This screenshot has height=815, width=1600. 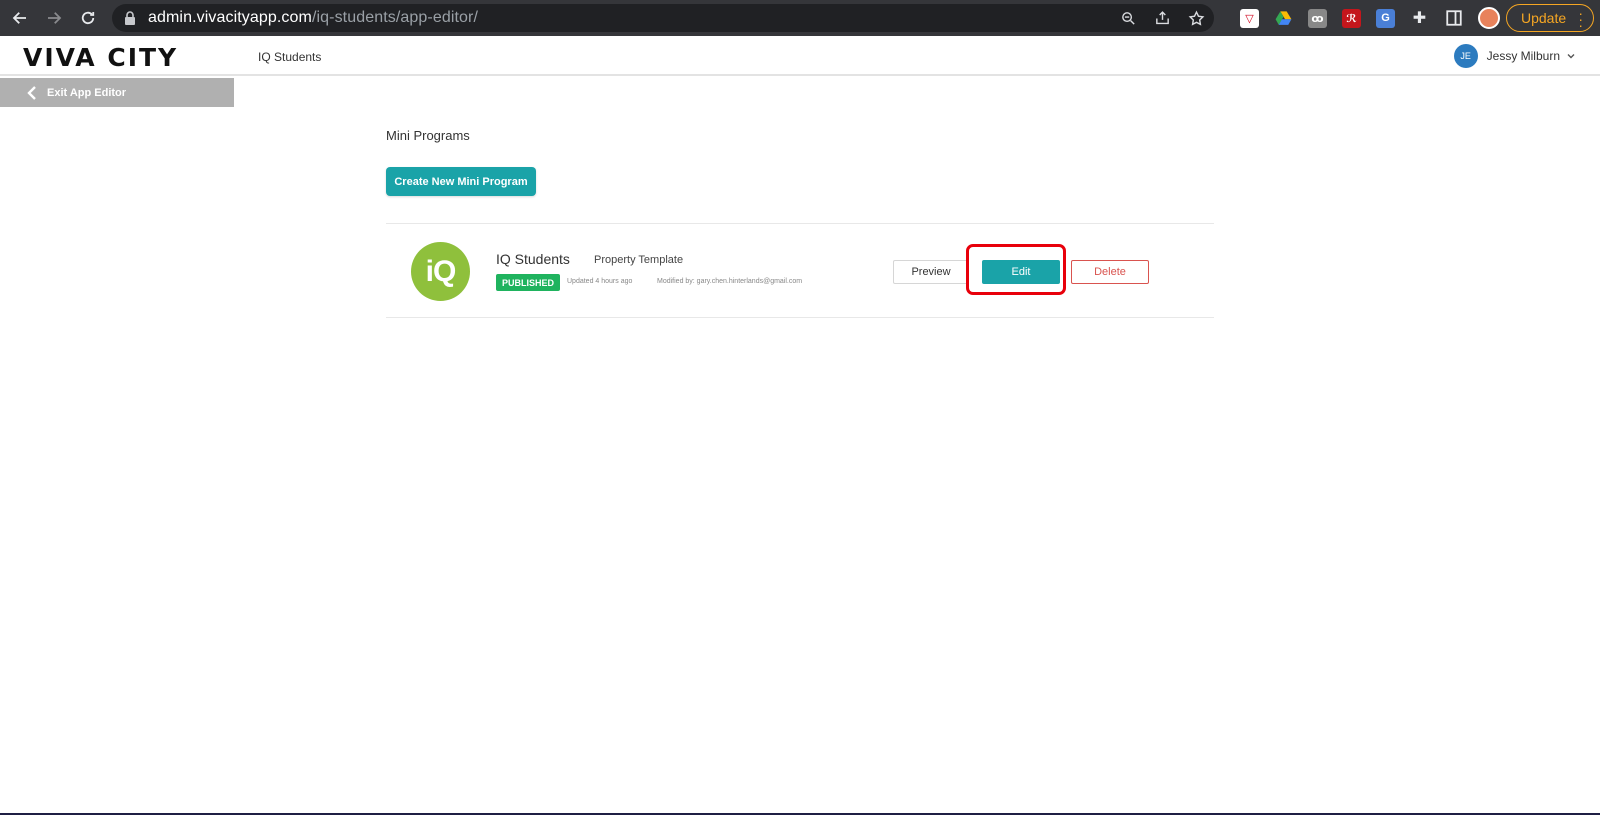 What do you see at coordinates (1453, 18) in the screenshot?
I see `side-panel-icon` at bounding box center [1453, 18].